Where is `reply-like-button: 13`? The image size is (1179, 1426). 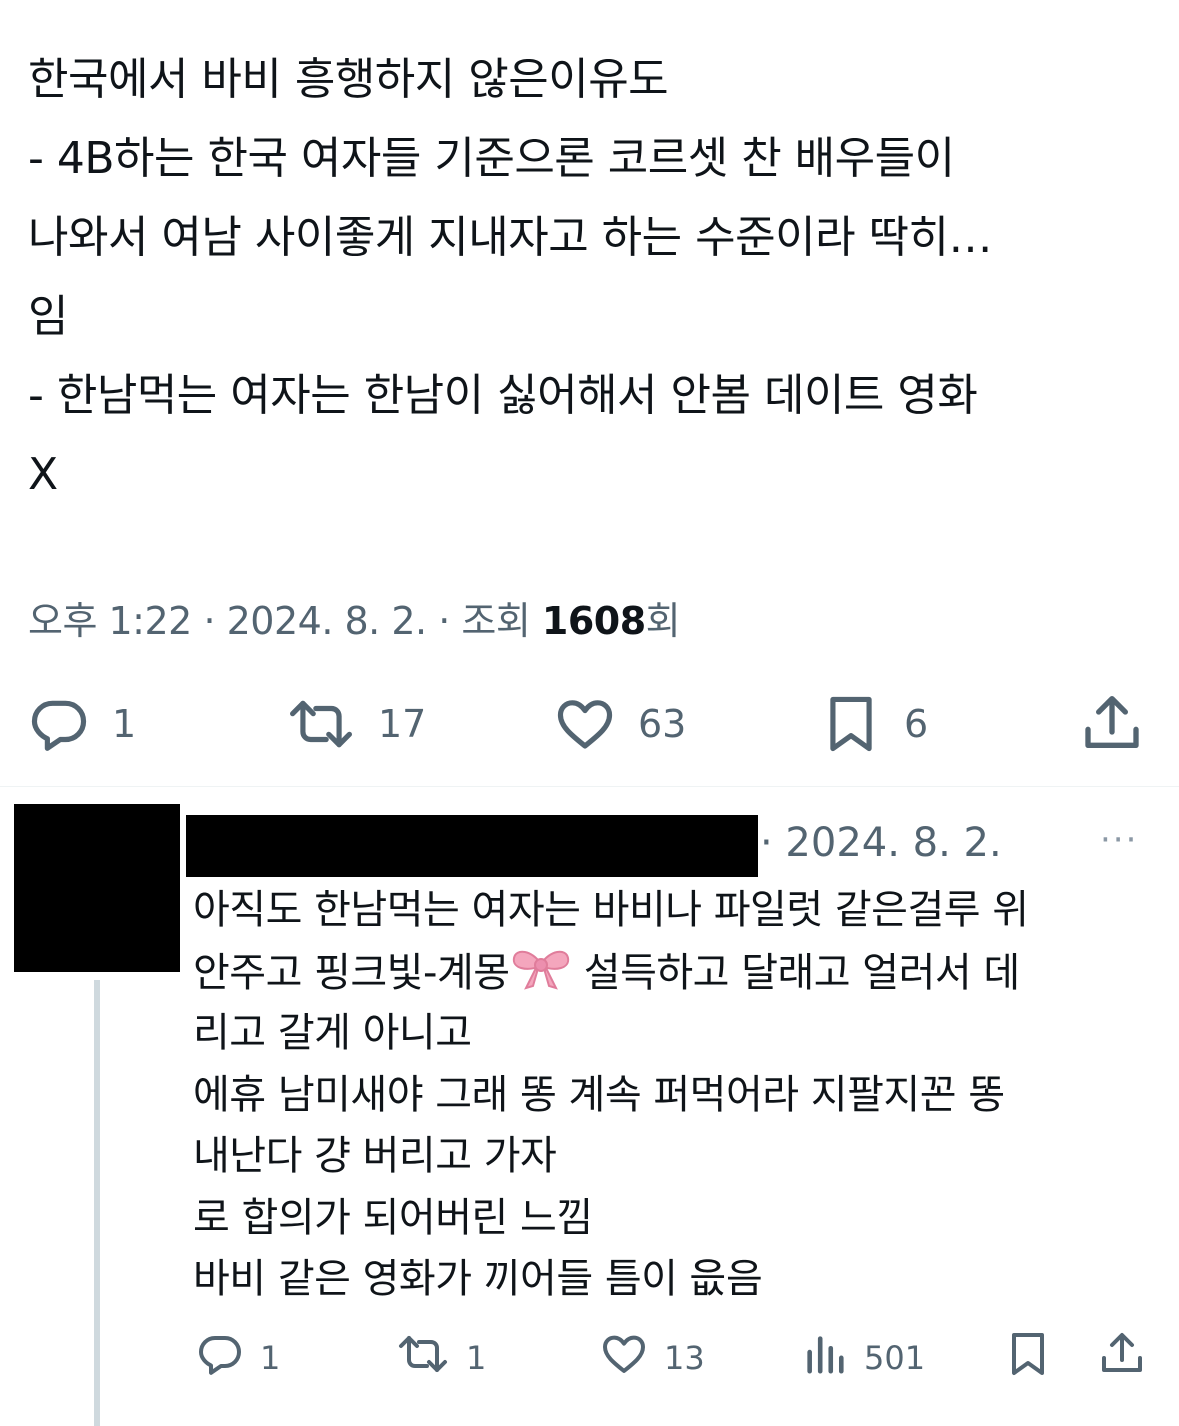 reply-like-button: 13 is located at coordinates (652, 1358).